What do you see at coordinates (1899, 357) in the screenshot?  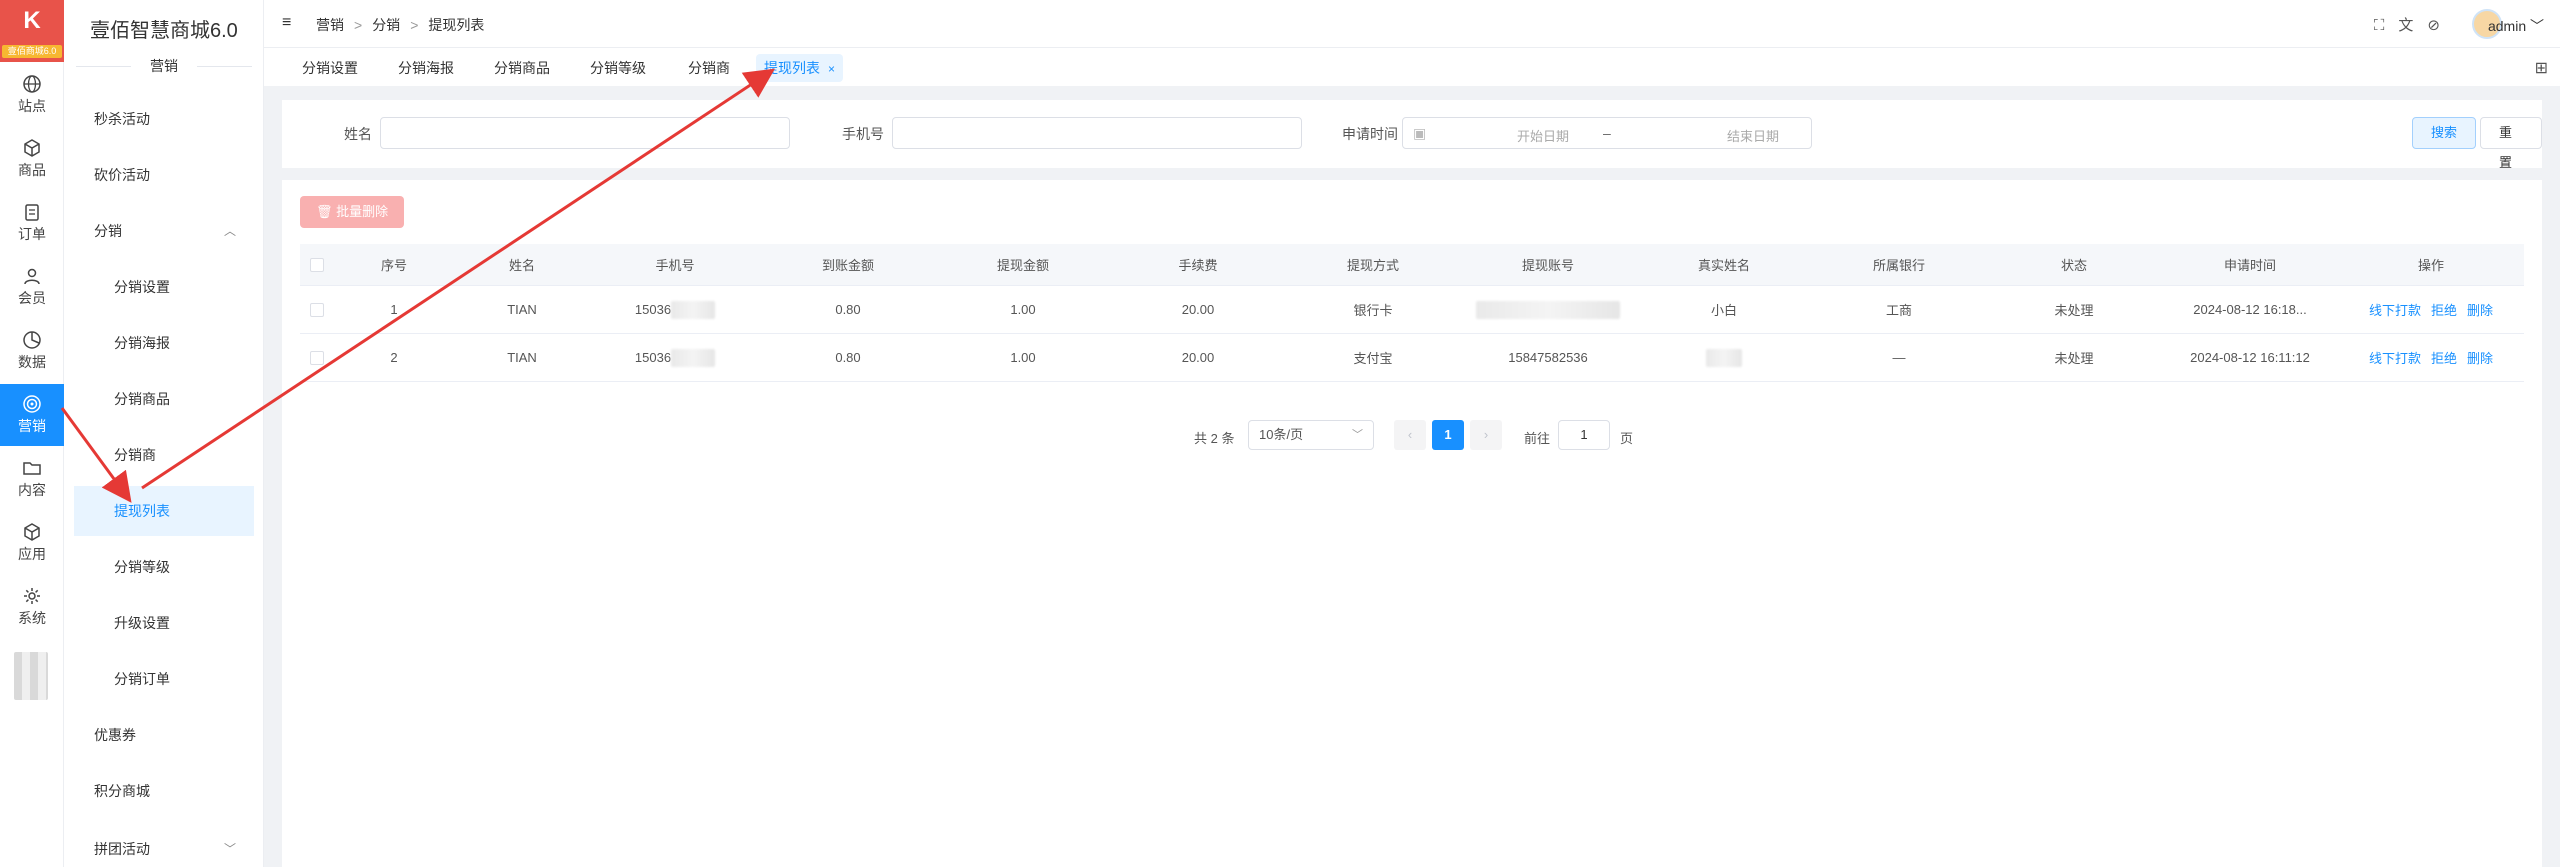 I see `cell-bank: —` at bounding box center [1899, 357].